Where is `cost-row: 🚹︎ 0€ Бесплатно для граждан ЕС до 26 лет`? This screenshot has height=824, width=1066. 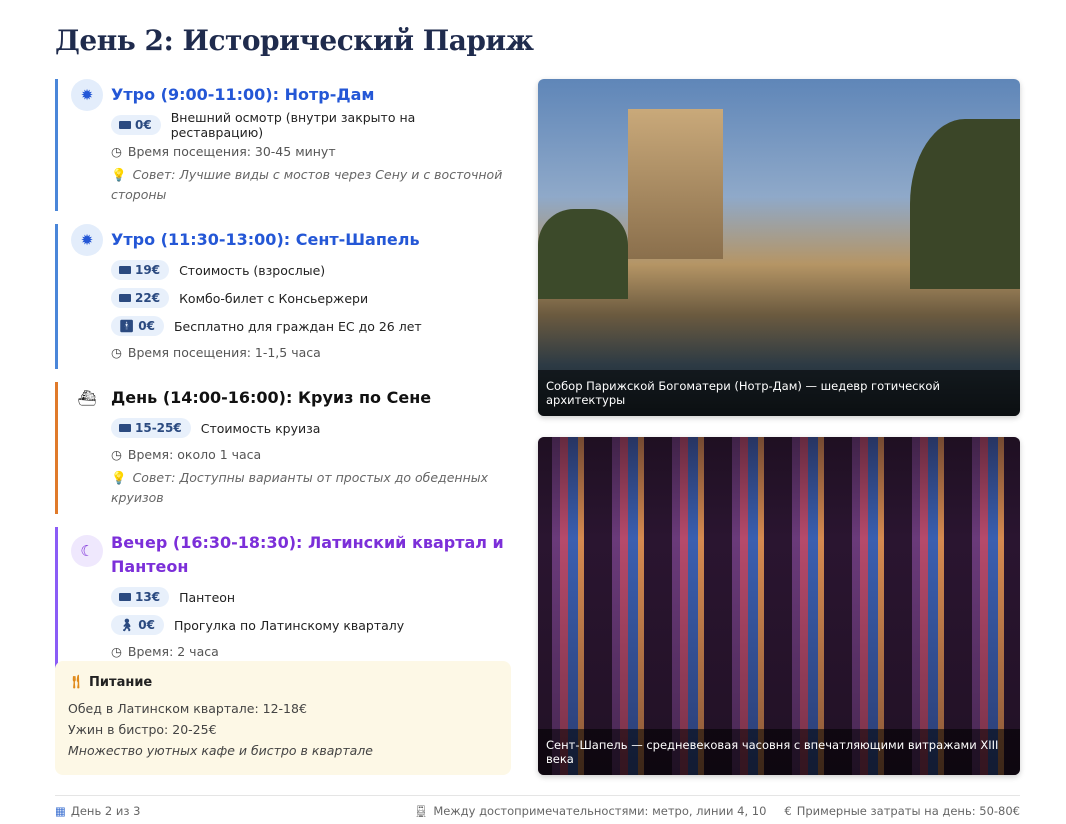
cost-row: 🚹︎ 0€ Бесплатно для граждан ЕС до 26 лет is located at coordinates (311, 326).